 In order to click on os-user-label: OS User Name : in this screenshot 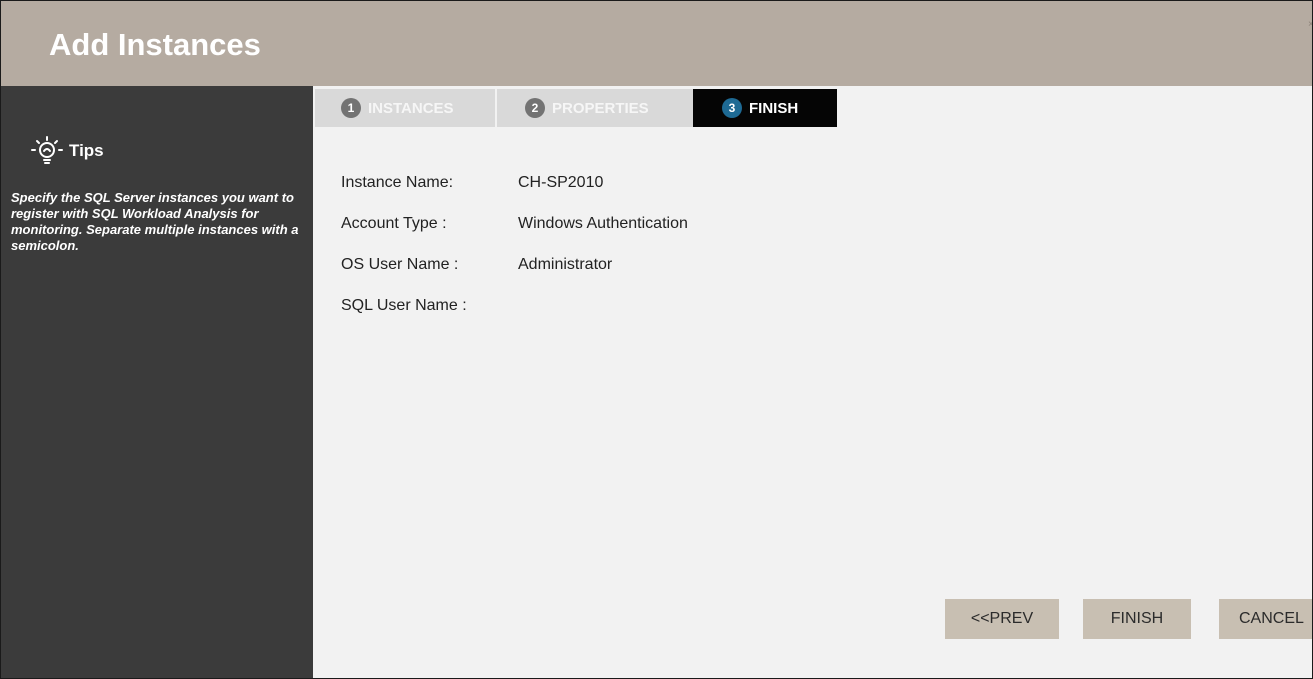, I will do `click(400, 264)`.